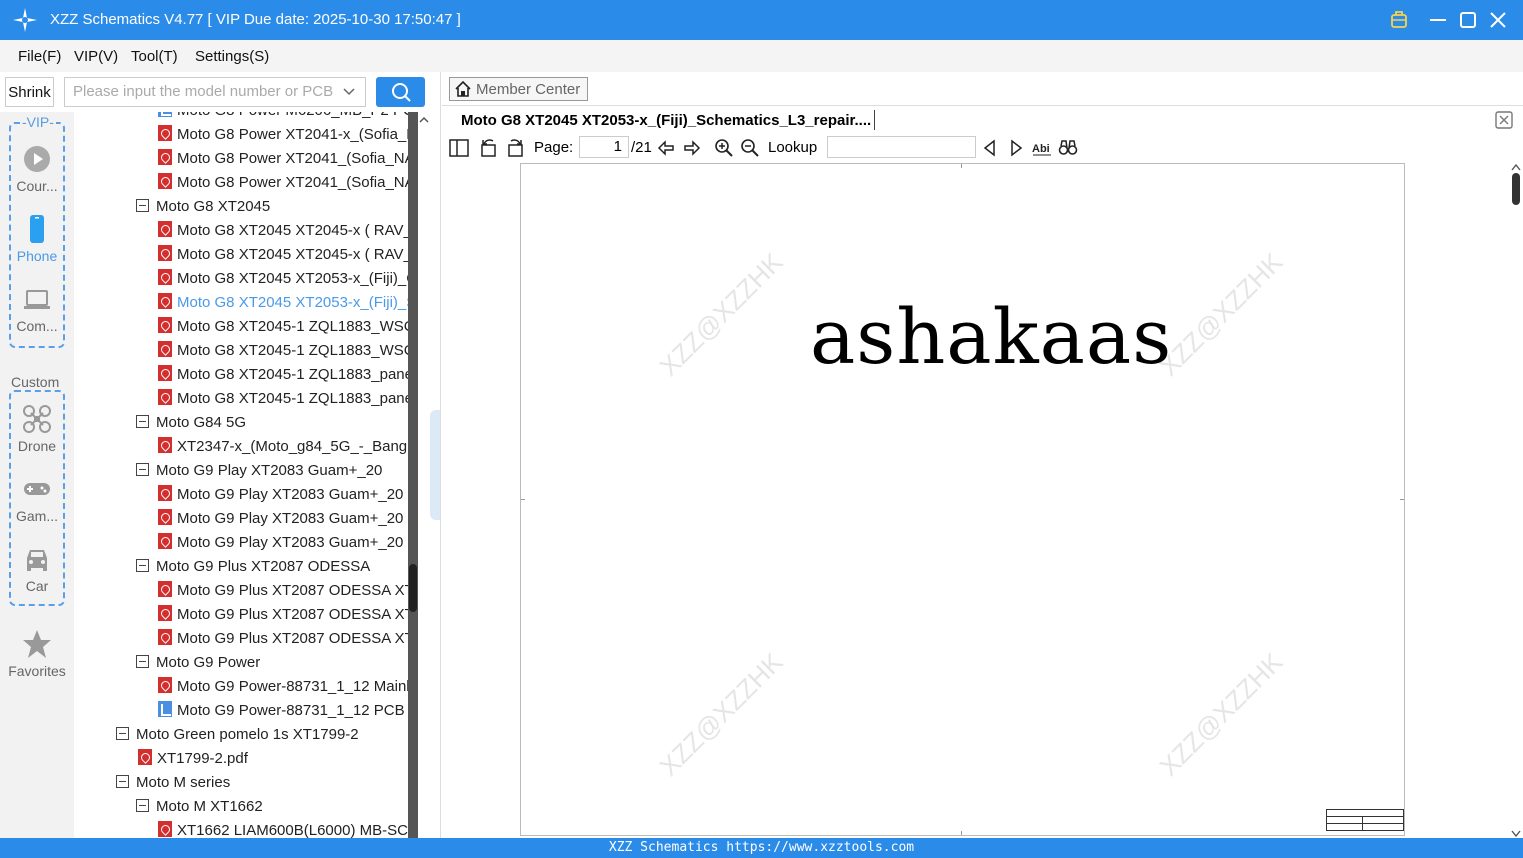 The width and height of the screenshot is (1523, 858). What do you see at coordinates (209, 806) in the screenshot?
I see `tree-item-label: Moto M XT1662` at bounding box center [209, 806].